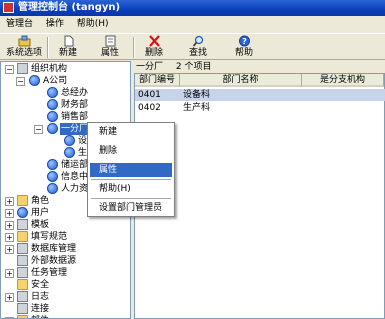 The width and height of the screenshot is (385, 319). Describe the element at coordinates (343, 80) in the screenshot. I see `column-header-is-branch: 是分支机构` at that location.